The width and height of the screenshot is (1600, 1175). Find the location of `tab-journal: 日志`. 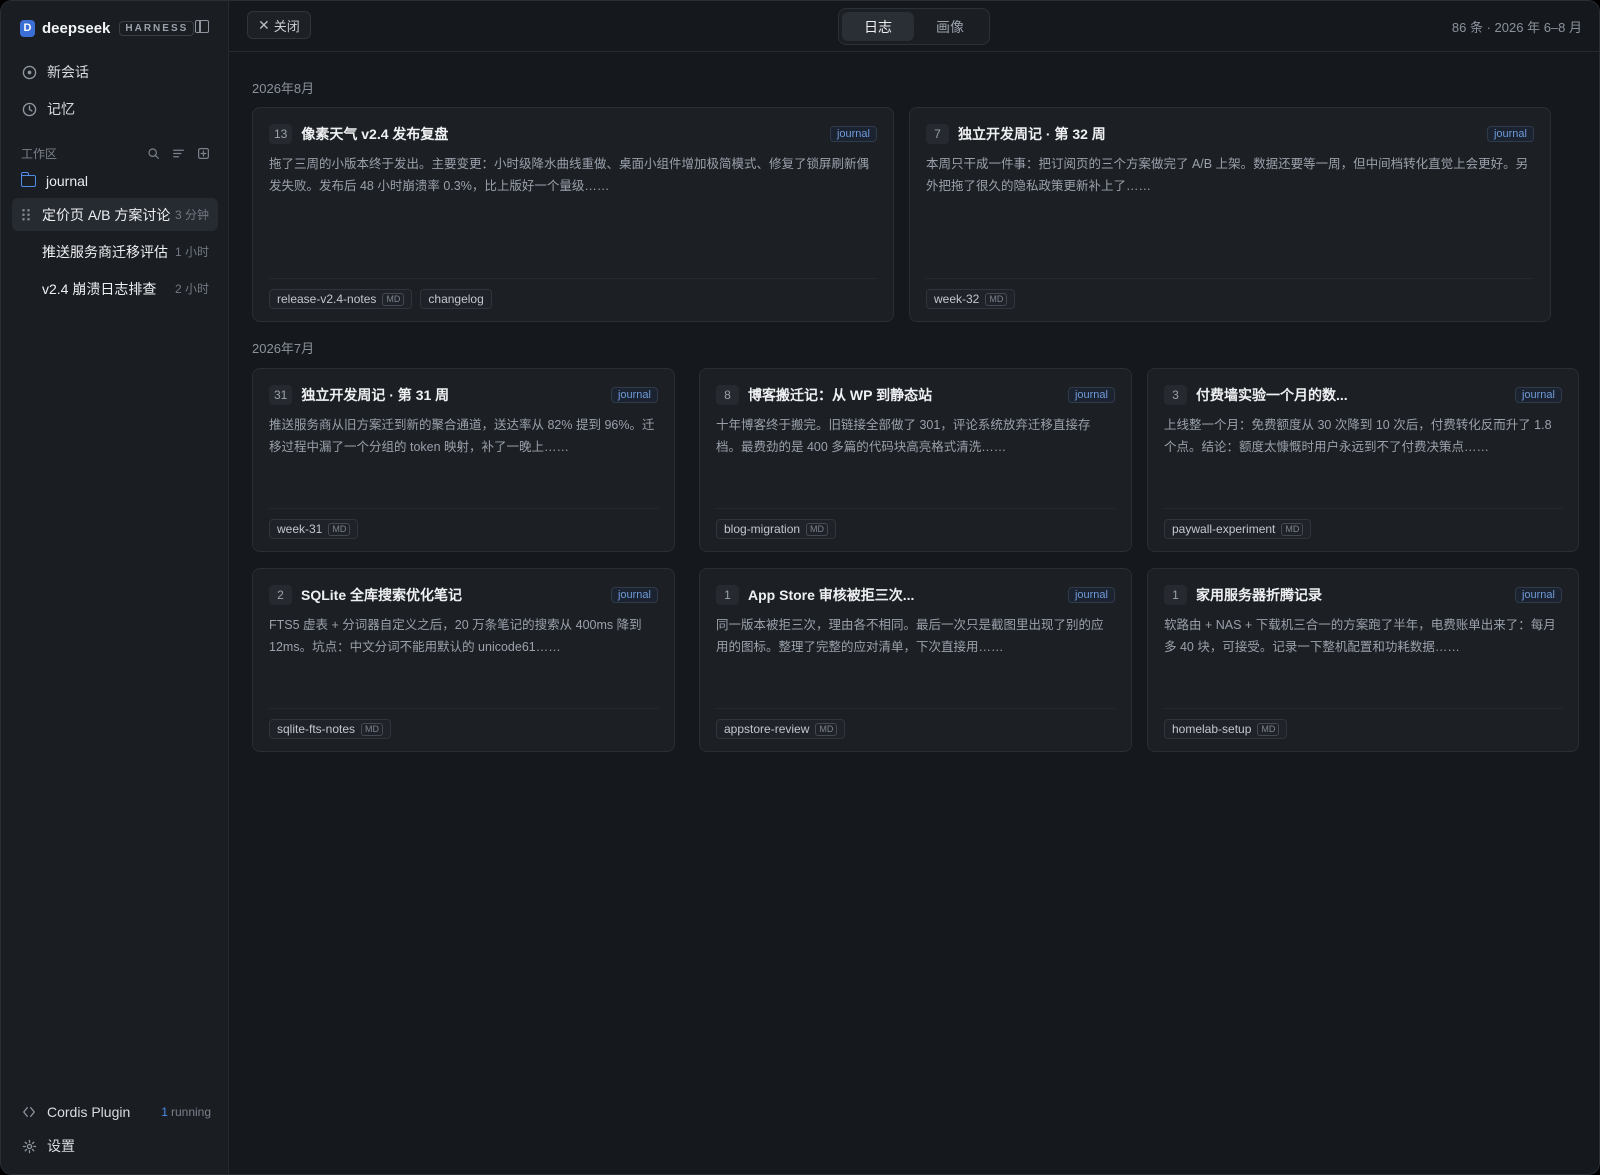

tab-journal: 日志 is located at coordinates (878, 26).